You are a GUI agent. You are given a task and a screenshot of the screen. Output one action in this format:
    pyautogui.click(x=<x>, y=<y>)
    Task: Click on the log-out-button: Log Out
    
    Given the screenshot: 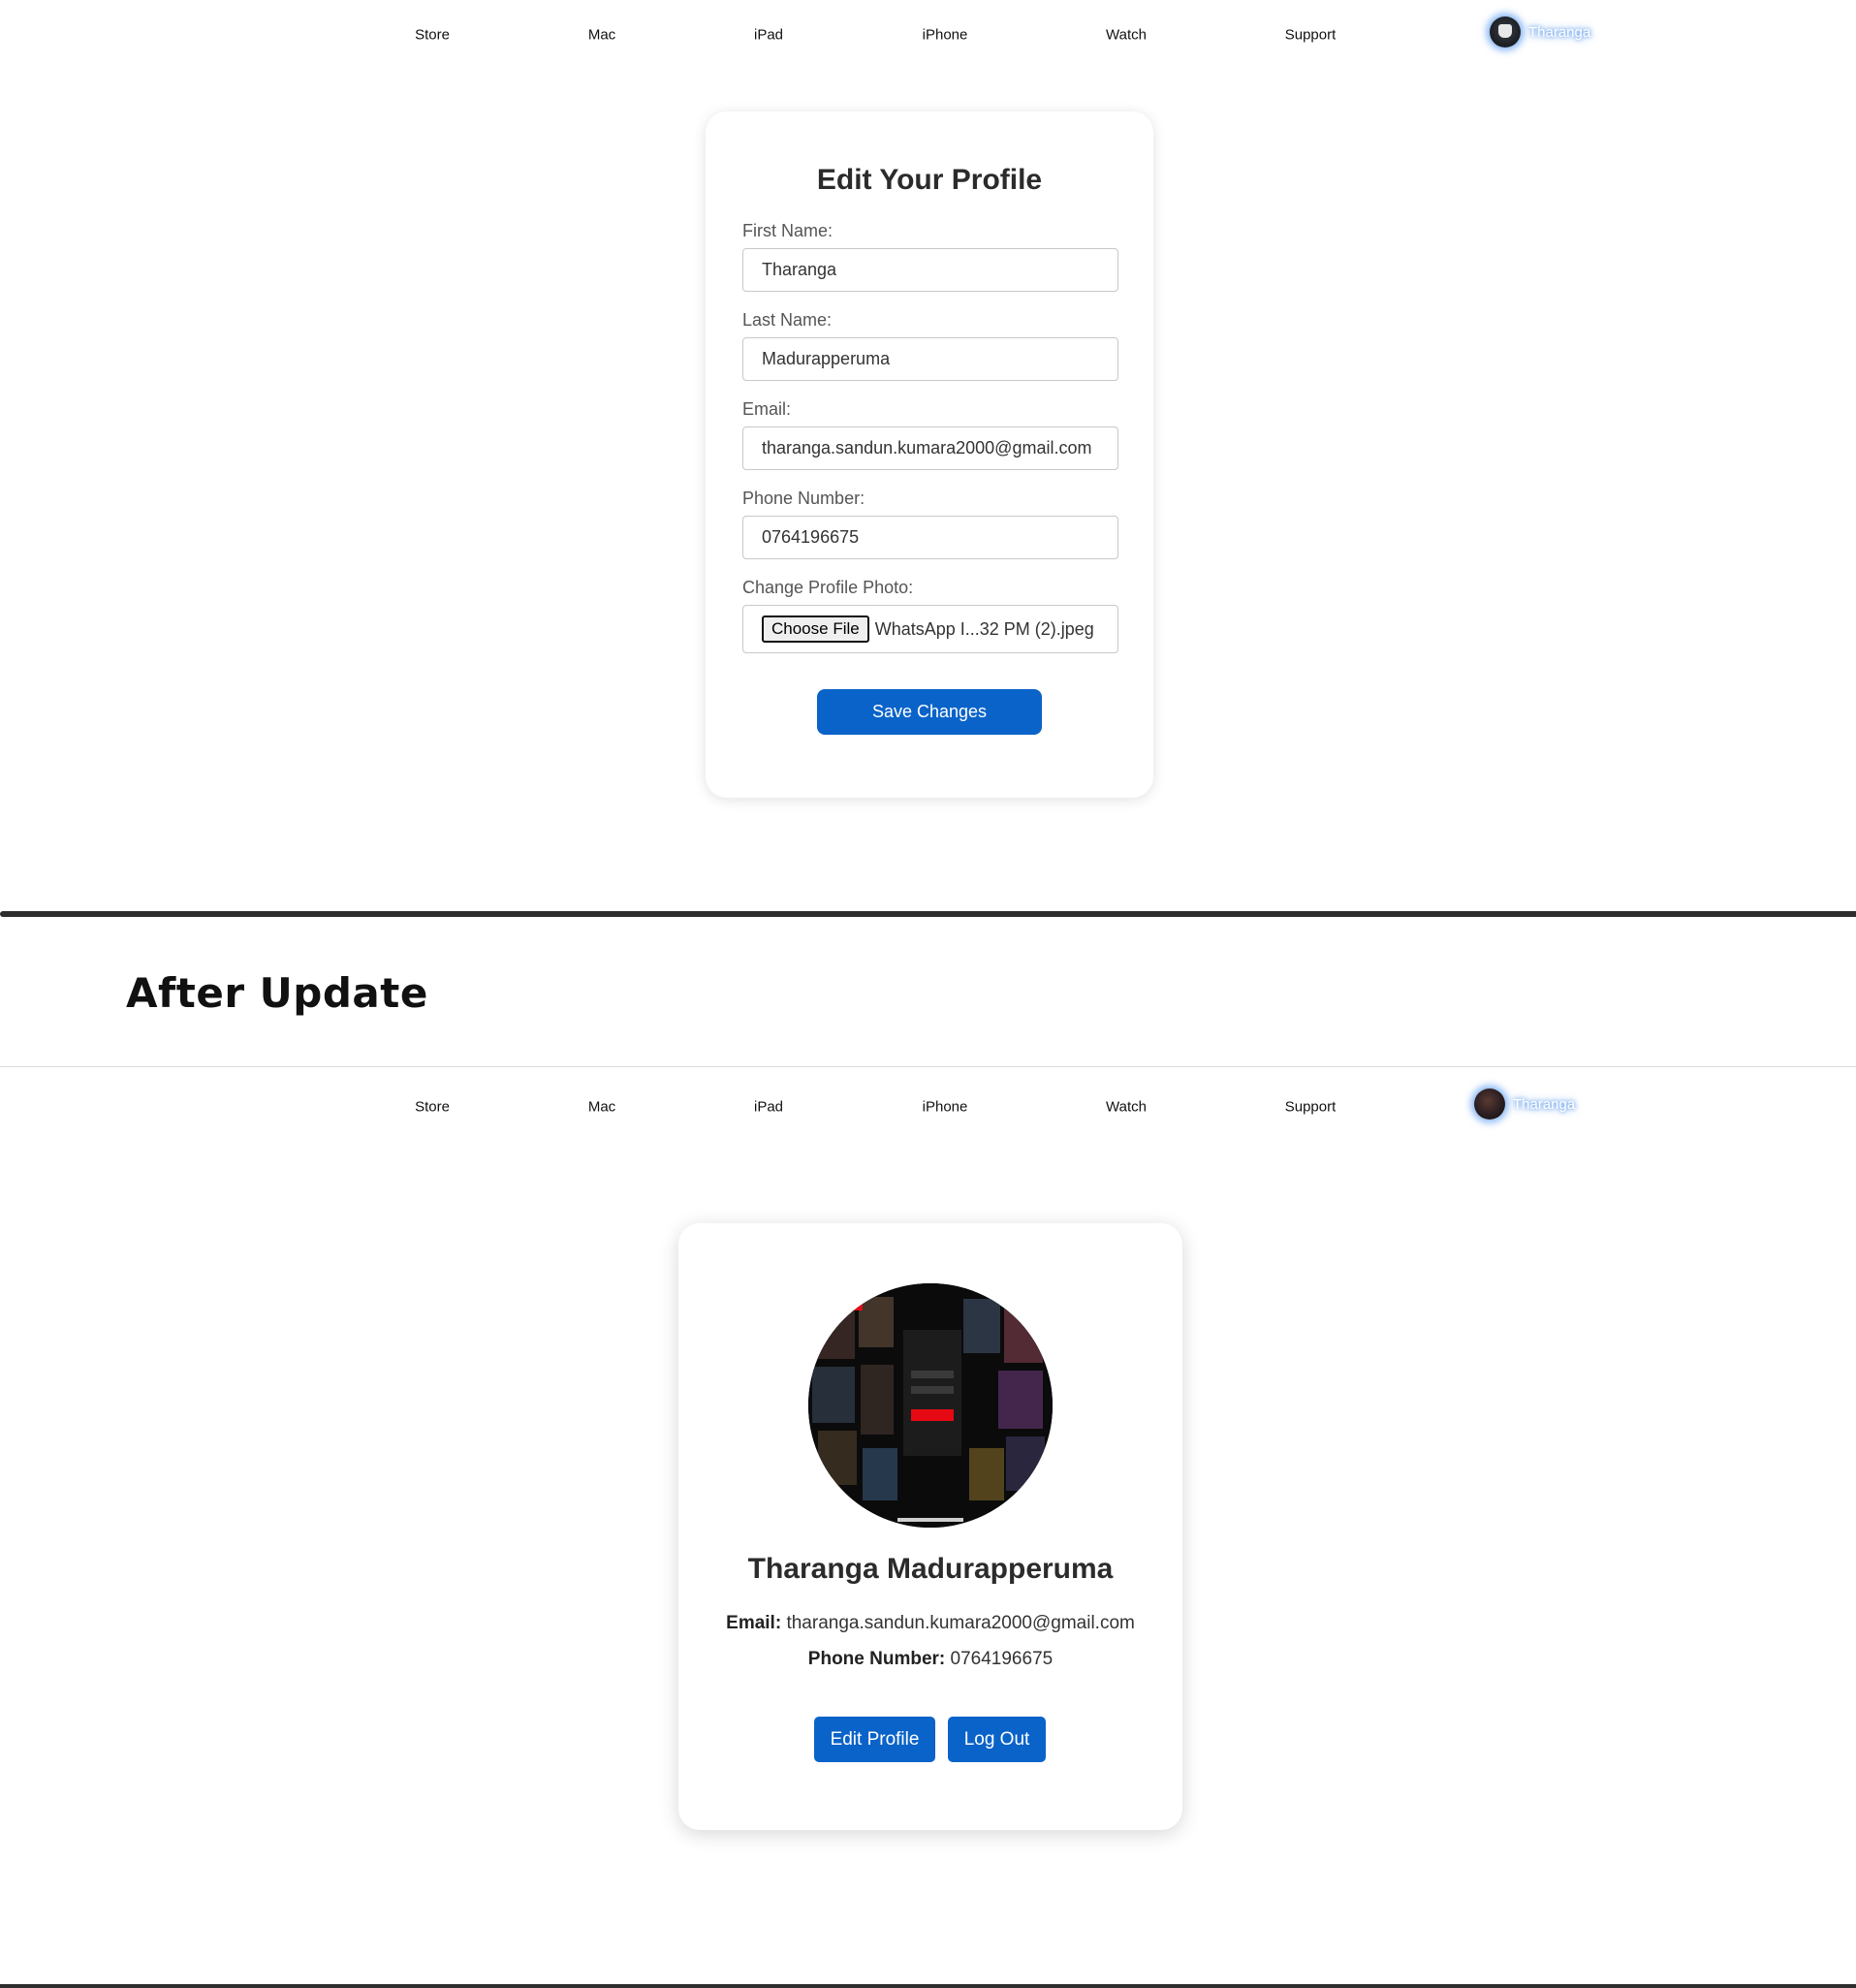 What is the action you would take?
    pyautogui.click(x=997, y=1740)
    